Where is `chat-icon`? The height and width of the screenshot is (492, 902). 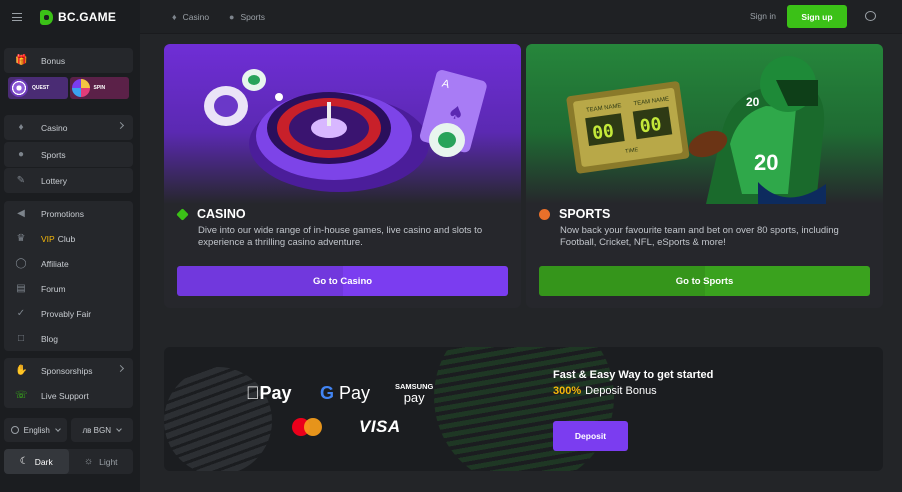 chat-icon is located at coordinates (870, 16).